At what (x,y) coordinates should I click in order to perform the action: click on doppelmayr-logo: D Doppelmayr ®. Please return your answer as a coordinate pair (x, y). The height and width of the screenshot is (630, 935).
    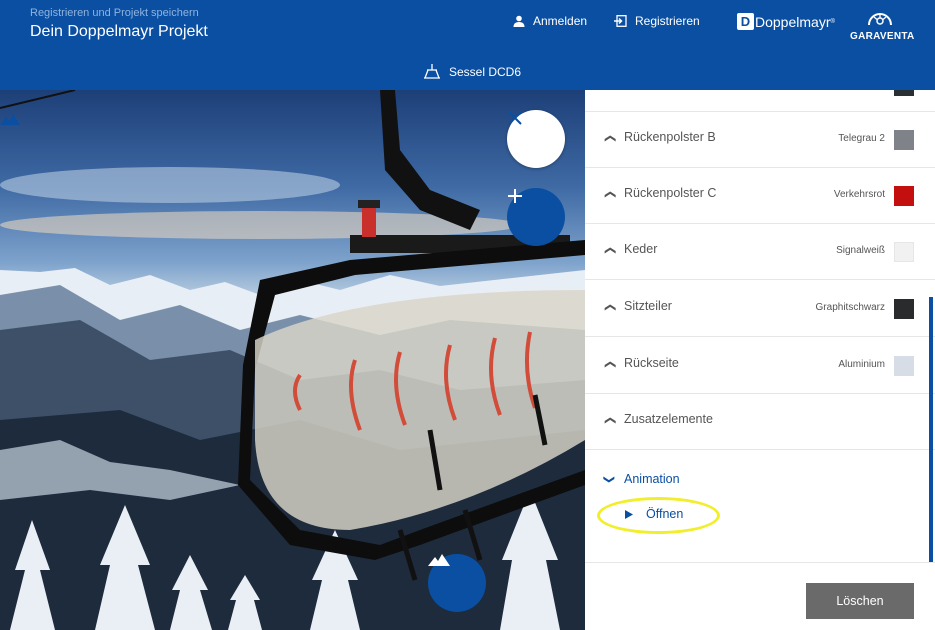
    Looking at the image, I should click on (786, 21).